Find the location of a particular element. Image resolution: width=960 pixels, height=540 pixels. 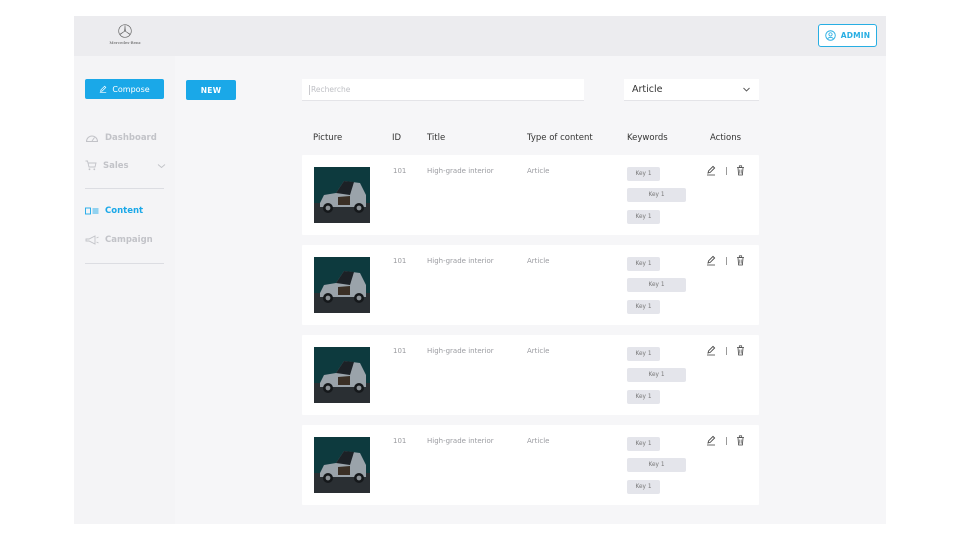

compose-label: Compose is located at coordinates (131, 89).